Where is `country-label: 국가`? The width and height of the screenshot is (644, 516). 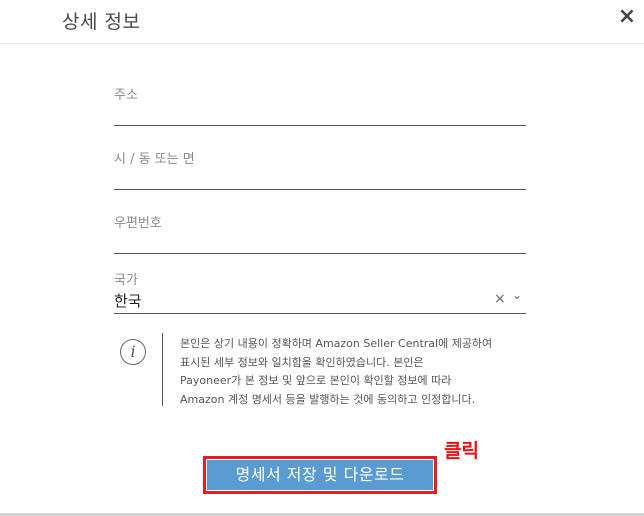
country-label: 국가 is located at coordinates (126, 280).